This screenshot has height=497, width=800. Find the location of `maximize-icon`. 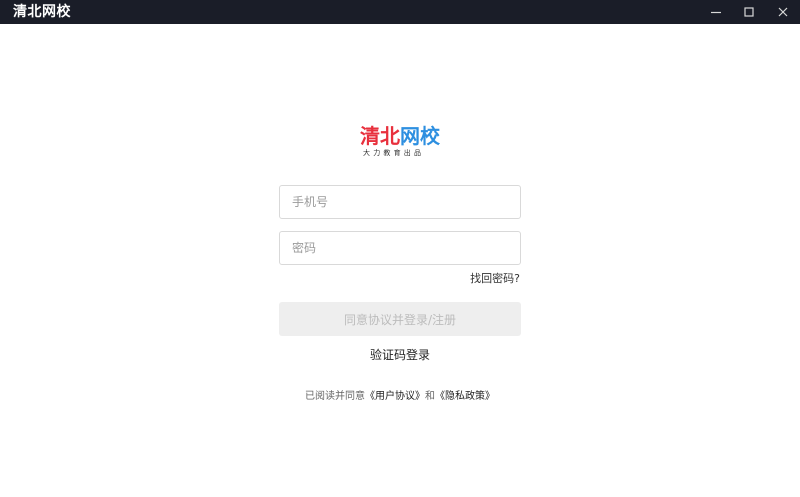

maximize-icon is located at coordinates (749, 12).